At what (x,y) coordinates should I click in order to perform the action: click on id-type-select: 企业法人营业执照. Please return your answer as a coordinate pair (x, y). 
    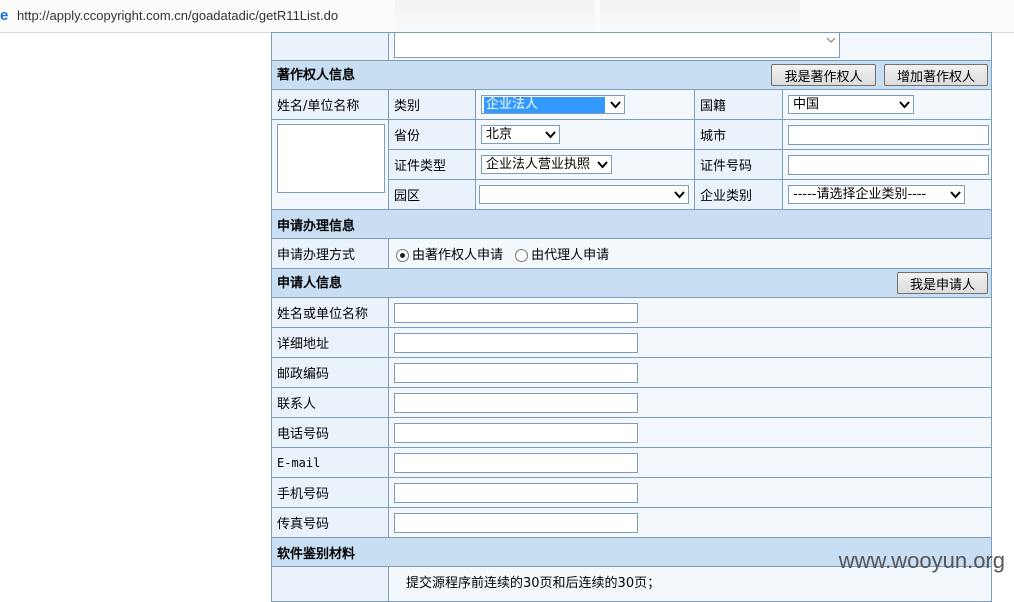
    Looking at the image, I should click on (546, 164).